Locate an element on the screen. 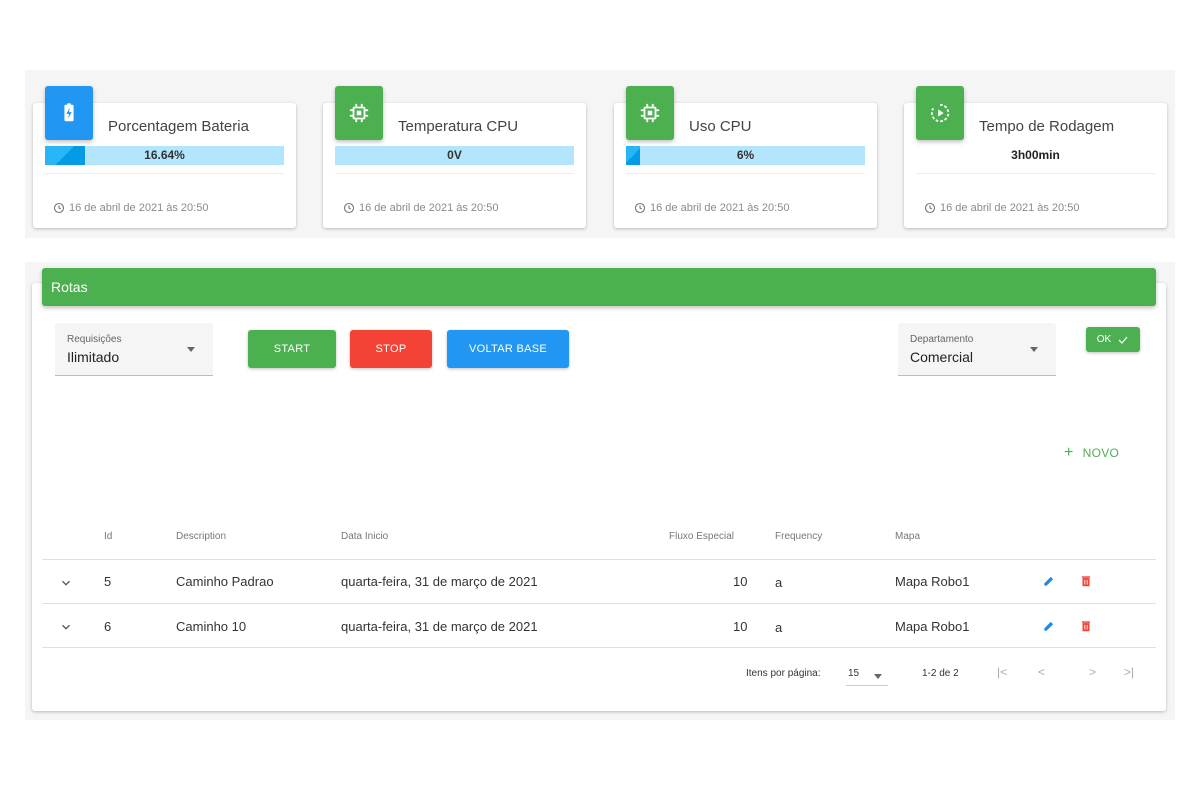 The width and height of the screenshot is (1200, 800). requisicoes-label: Requisições is located at coordinates (94, 339).